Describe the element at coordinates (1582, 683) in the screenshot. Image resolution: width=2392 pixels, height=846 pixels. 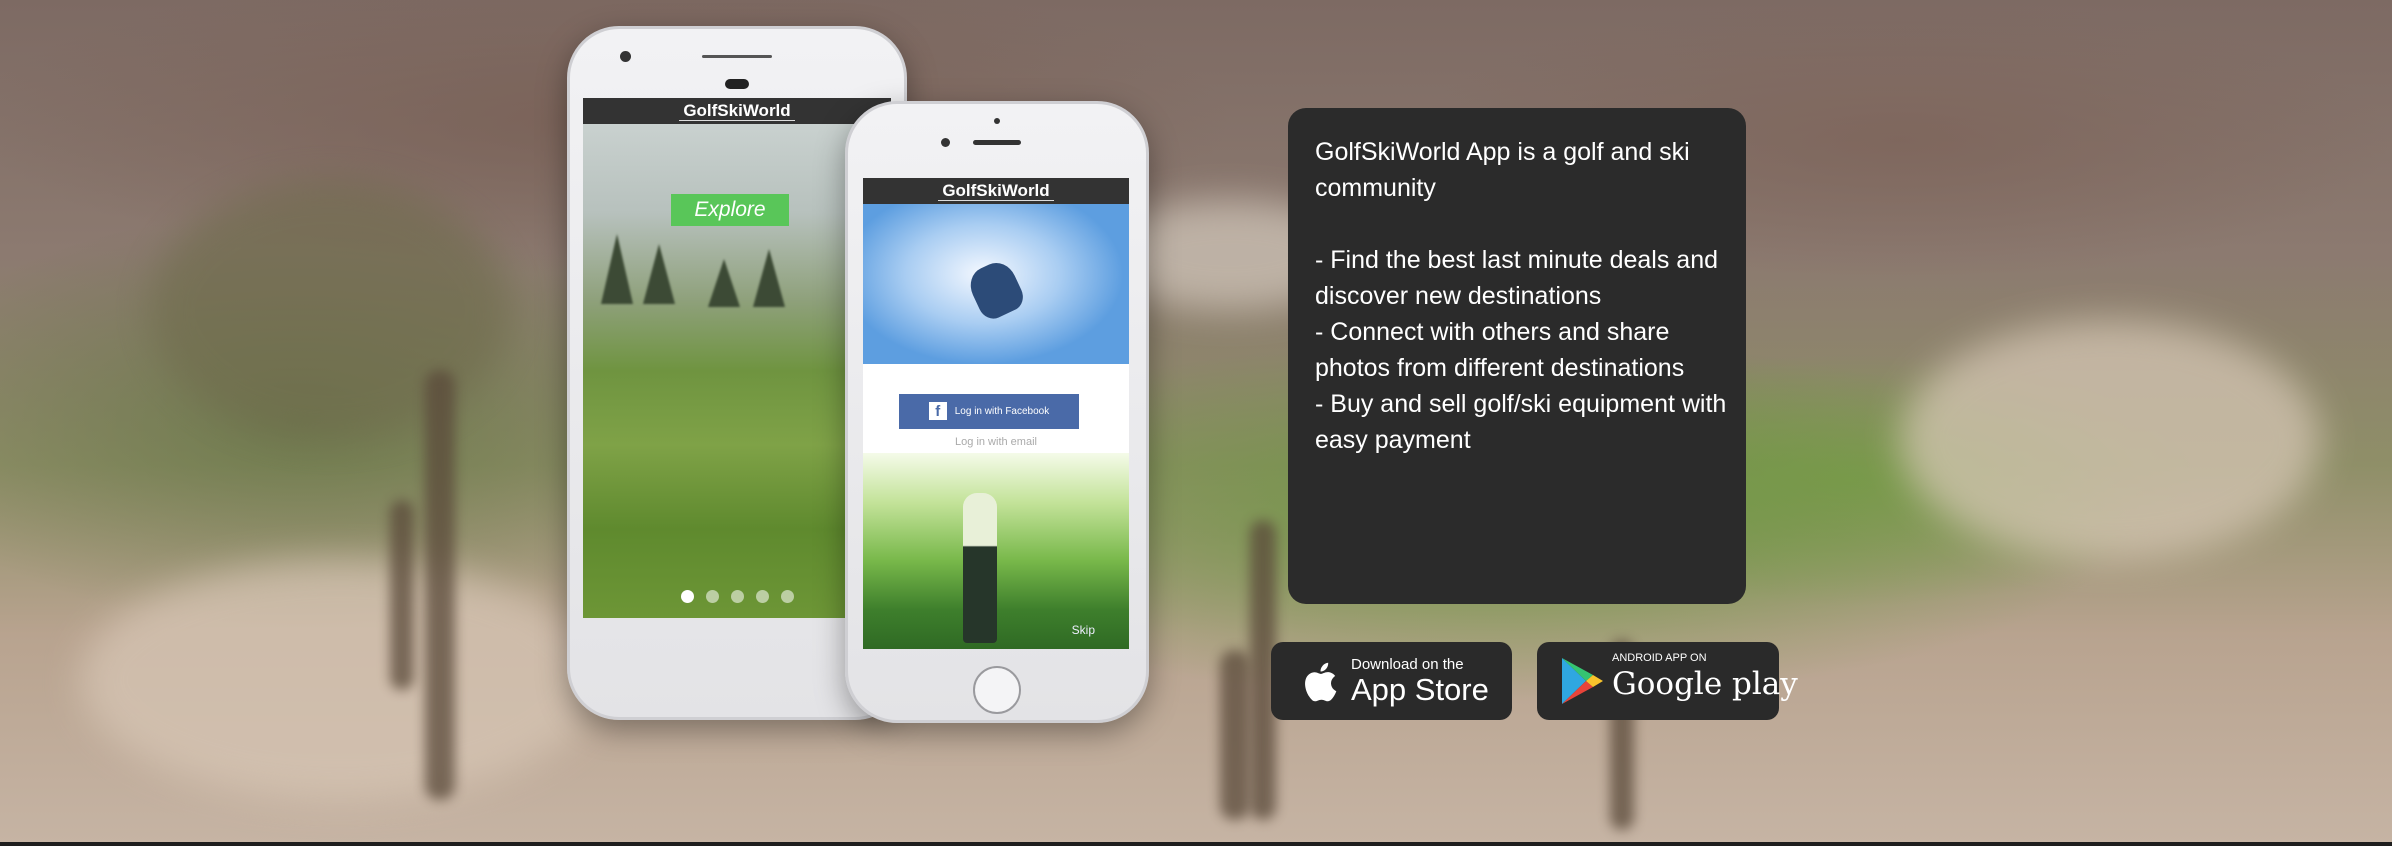
I see `google-play-icon` at that location.